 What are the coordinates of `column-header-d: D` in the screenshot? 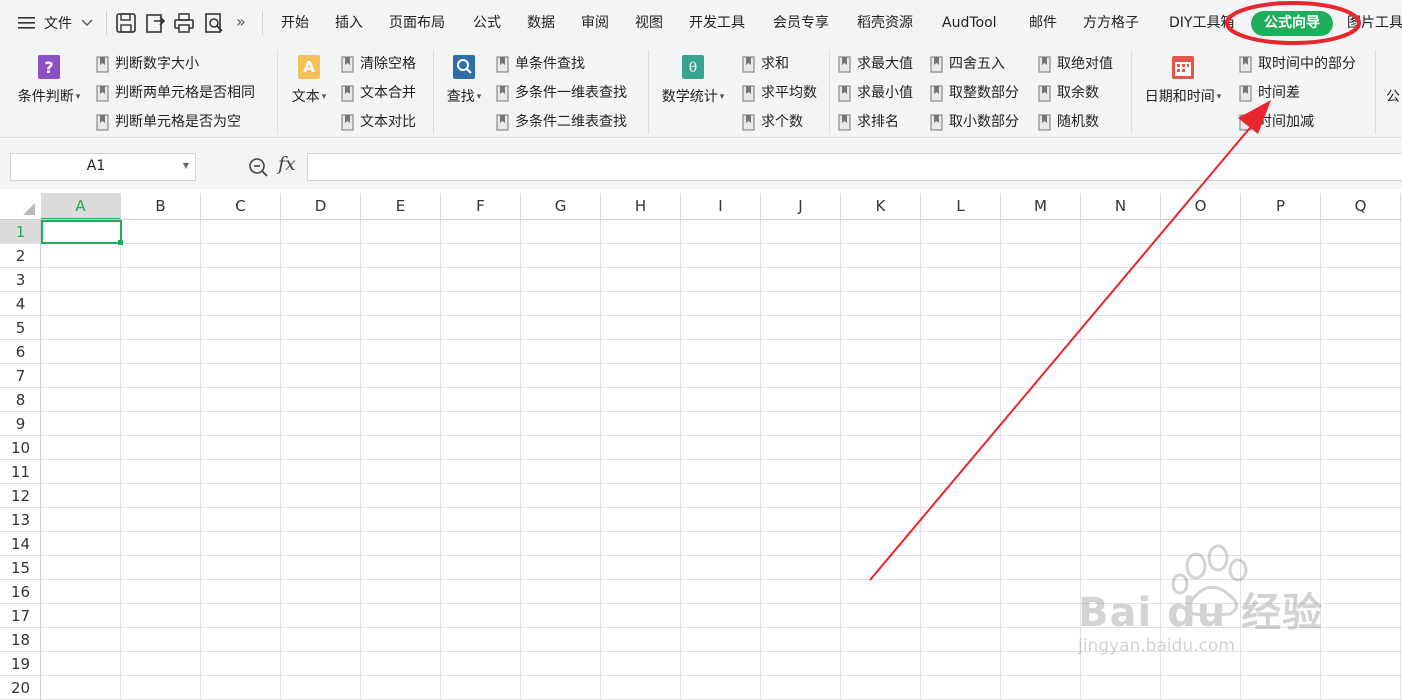 It's located at (321, 206).